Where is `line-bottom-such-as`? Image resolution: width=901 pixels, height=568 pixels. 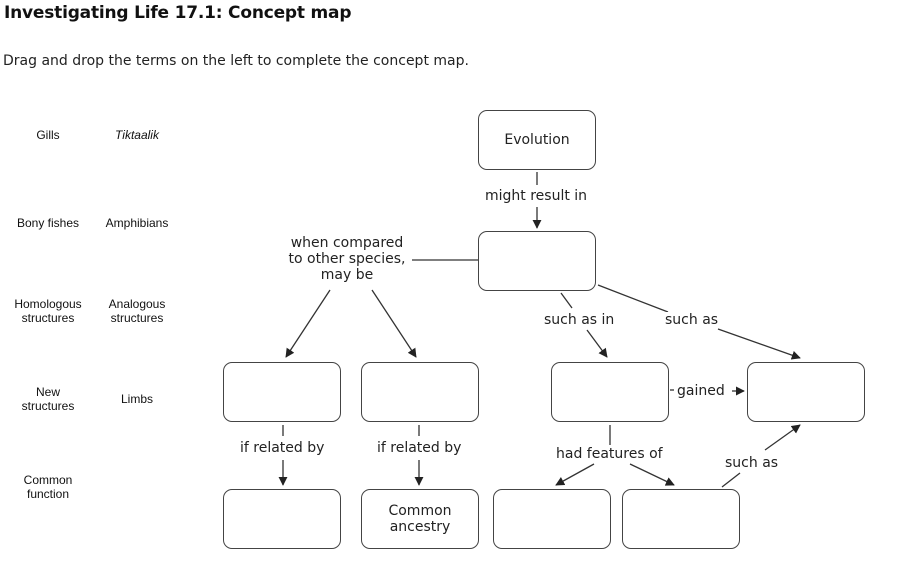 line-bottom-such-as is located at coordinates (731, 480).